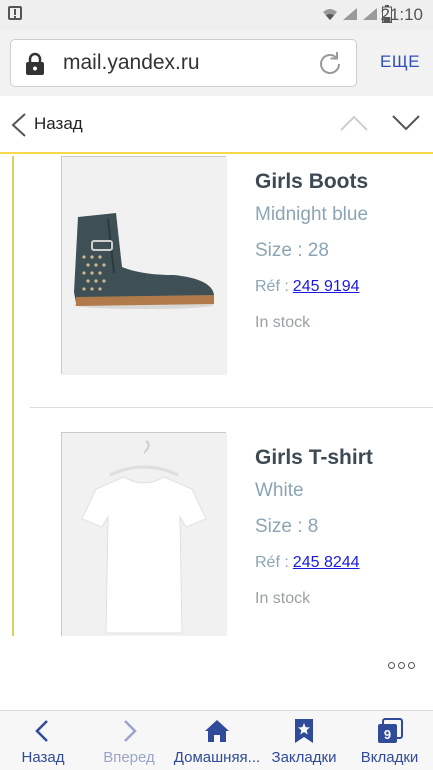  What do you see at coordinates (304, 757) in the screenshot?
I see `nav-bookmarks-label: Закладки` at bounding box center [304, 757].